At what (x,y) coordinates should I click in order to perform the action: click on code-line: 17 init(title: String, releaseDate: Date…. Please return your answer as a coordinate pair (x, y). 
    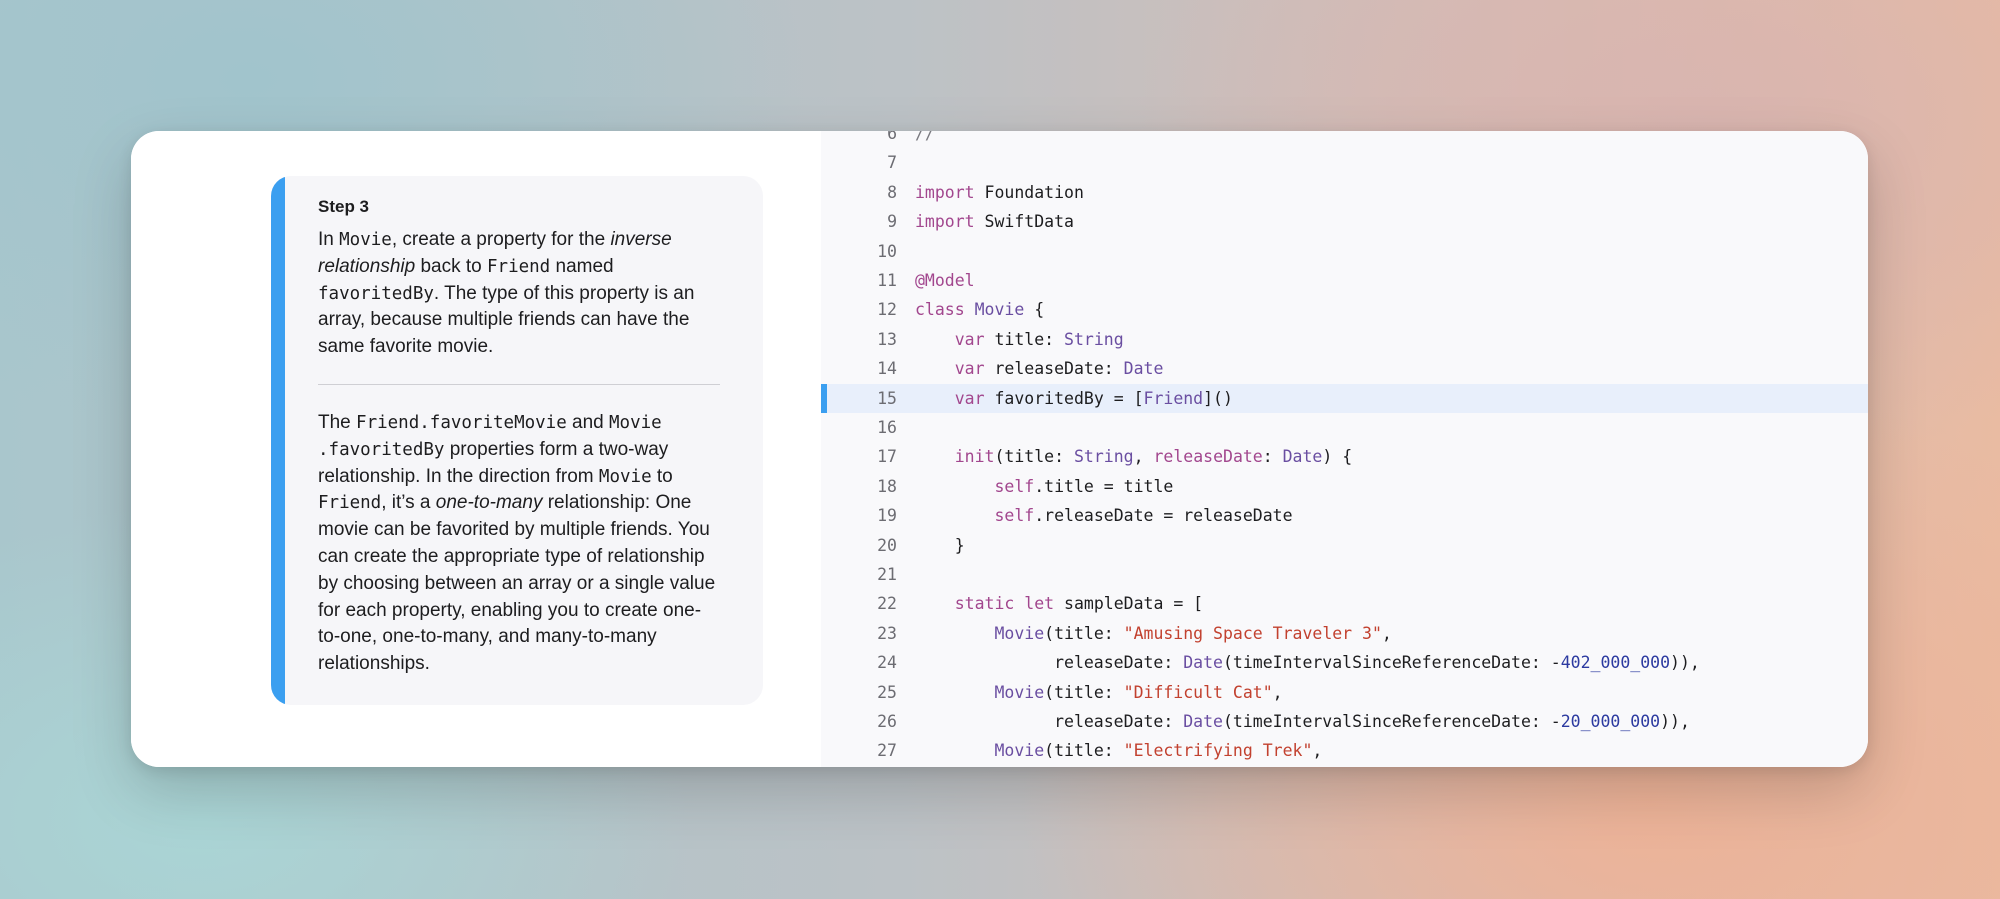
    Looking at the image, I should click on (1344, 456).